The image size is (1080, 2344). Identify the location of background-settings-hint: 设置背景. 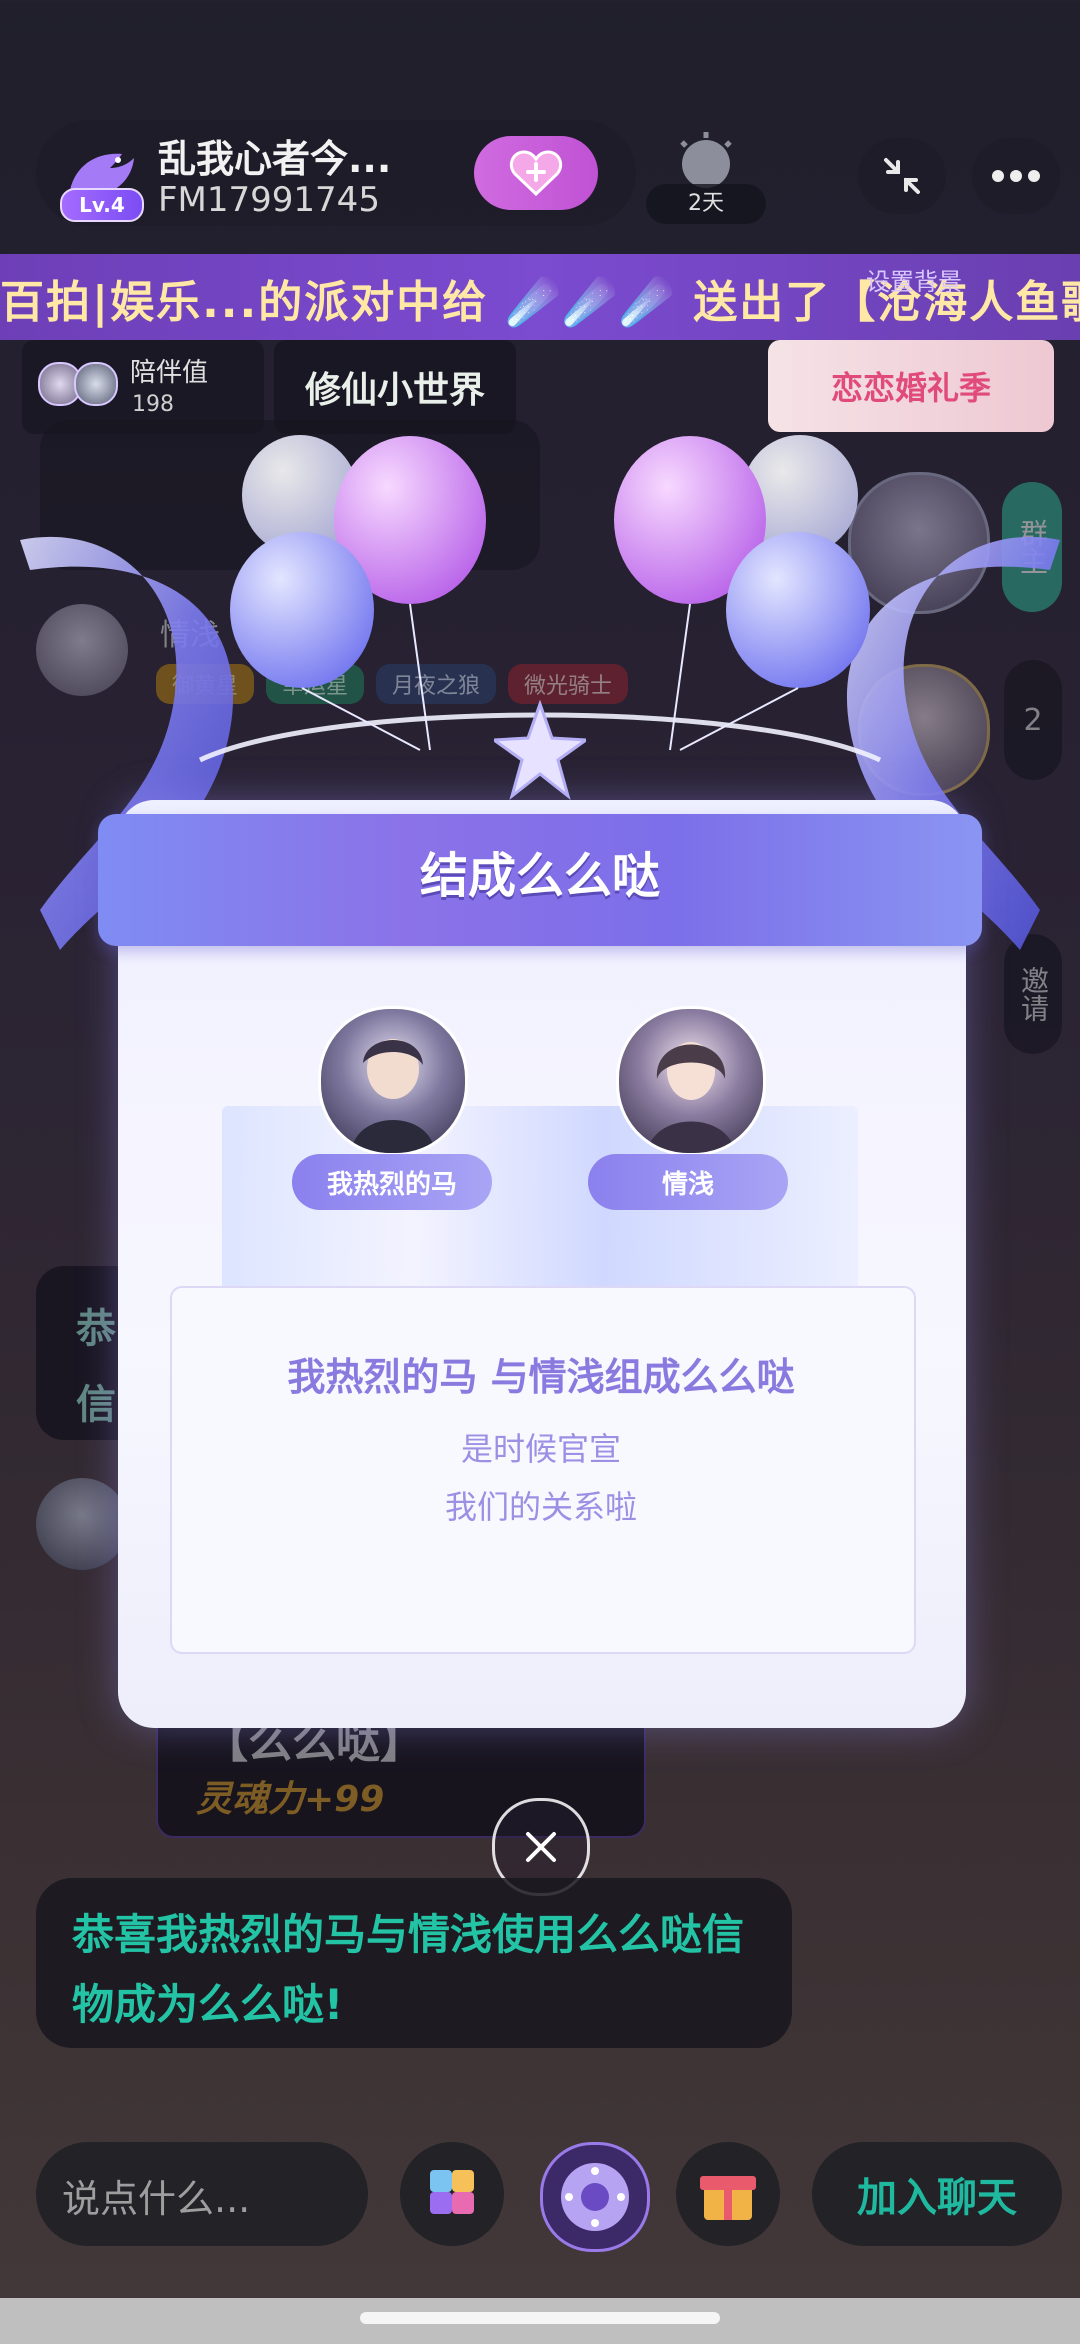
(914, 282).